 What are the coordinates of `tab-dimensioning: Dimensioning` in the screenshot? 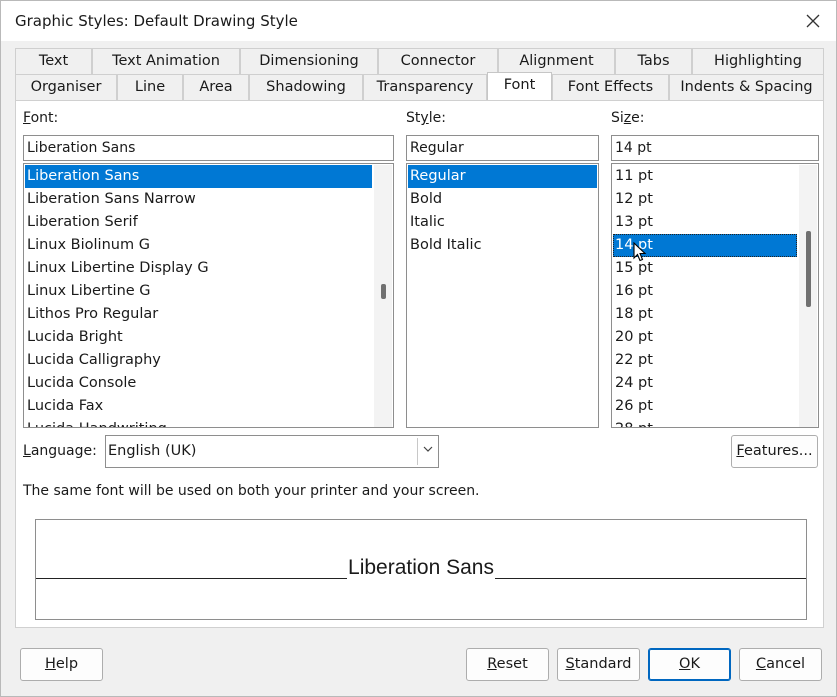 It's located at (309, 61).